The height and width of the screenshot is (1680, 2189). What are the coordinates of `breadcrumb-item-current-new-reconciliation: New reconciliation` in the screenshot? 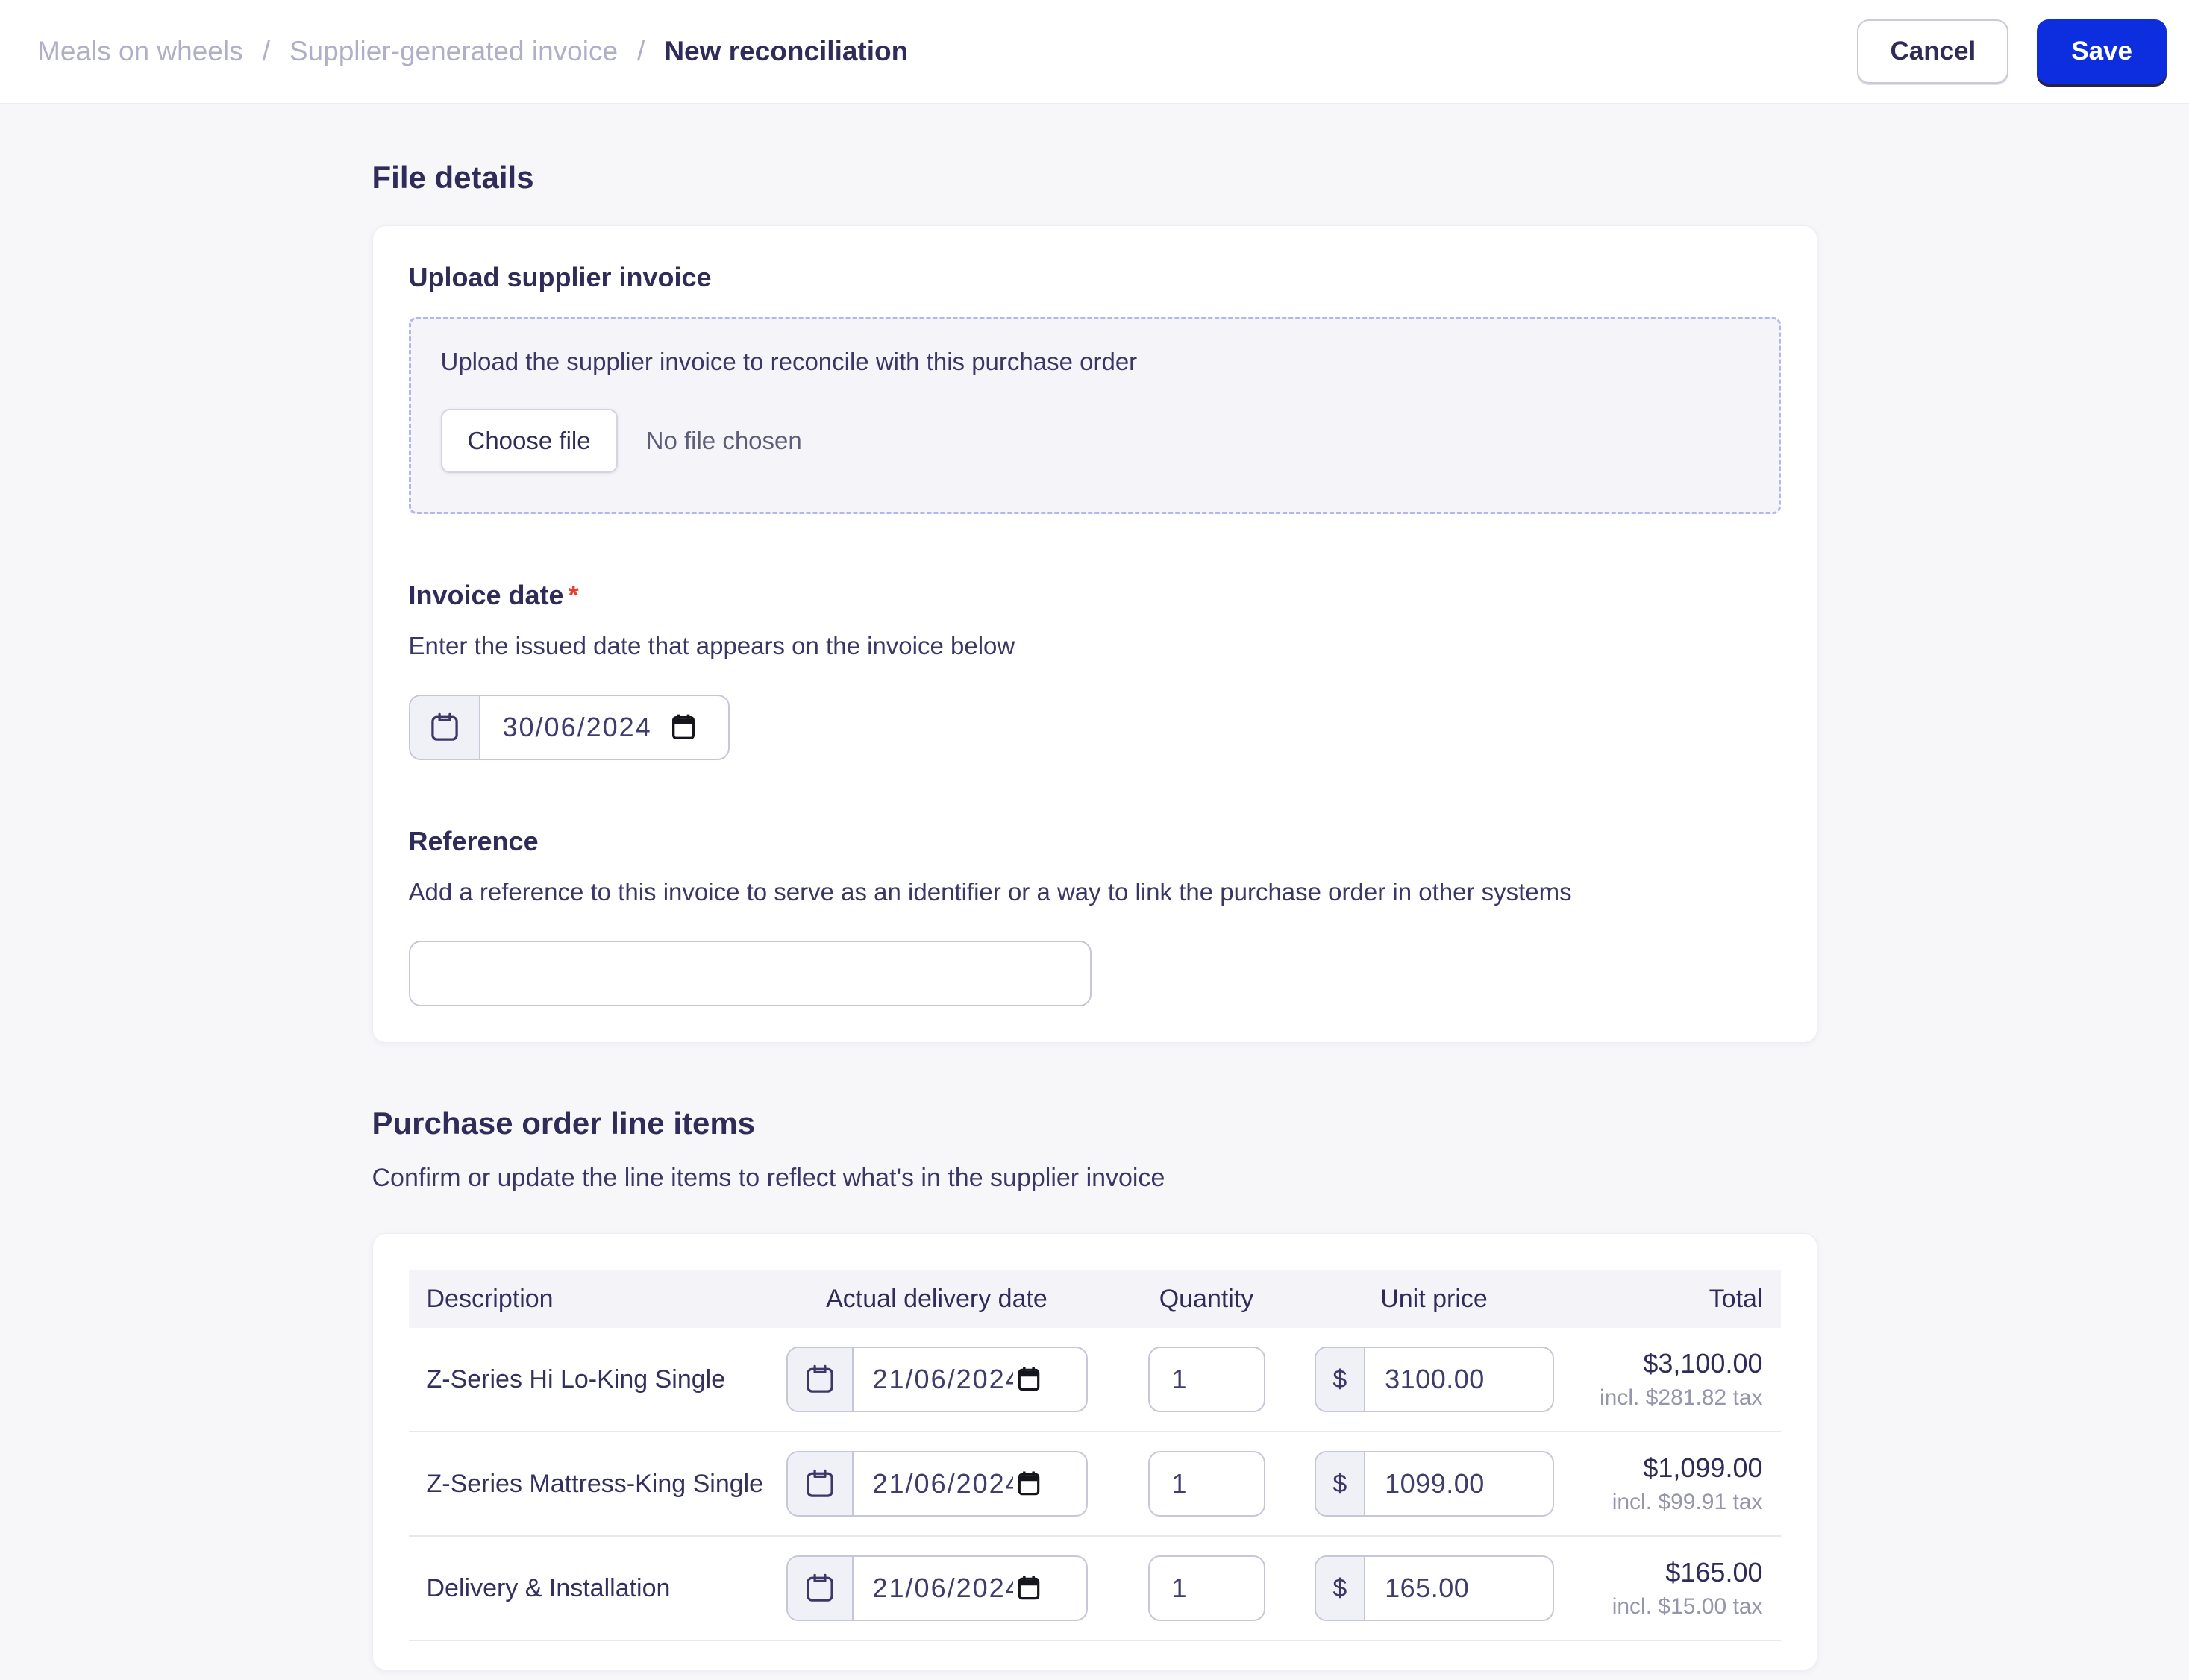 It's located at (787, 51).